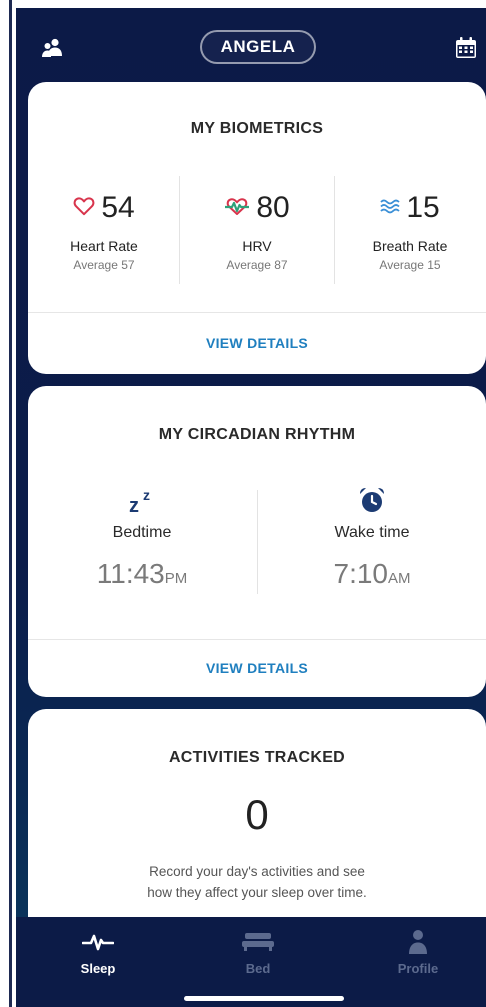 The height and width of the screenshot is (1007, 486). I want to click on heart-rate-label: Heart Rate, so click(104, 246).